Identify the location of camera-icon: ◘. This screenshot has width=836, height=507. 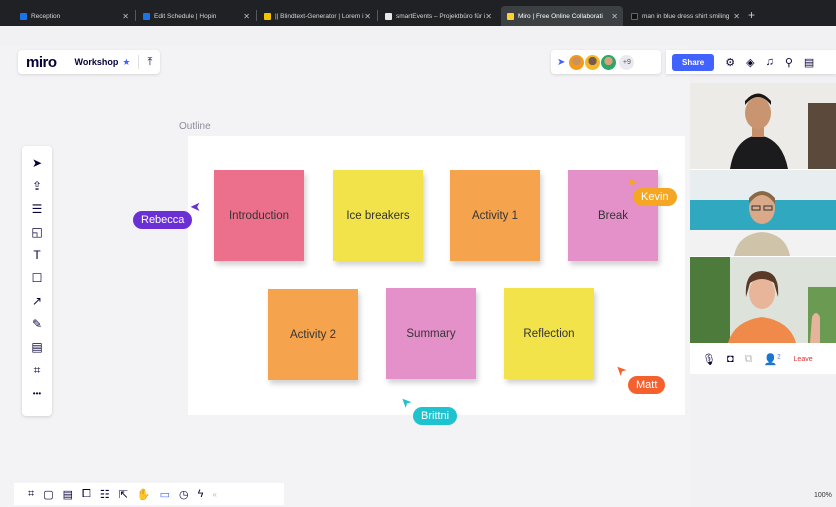
(730, 359).